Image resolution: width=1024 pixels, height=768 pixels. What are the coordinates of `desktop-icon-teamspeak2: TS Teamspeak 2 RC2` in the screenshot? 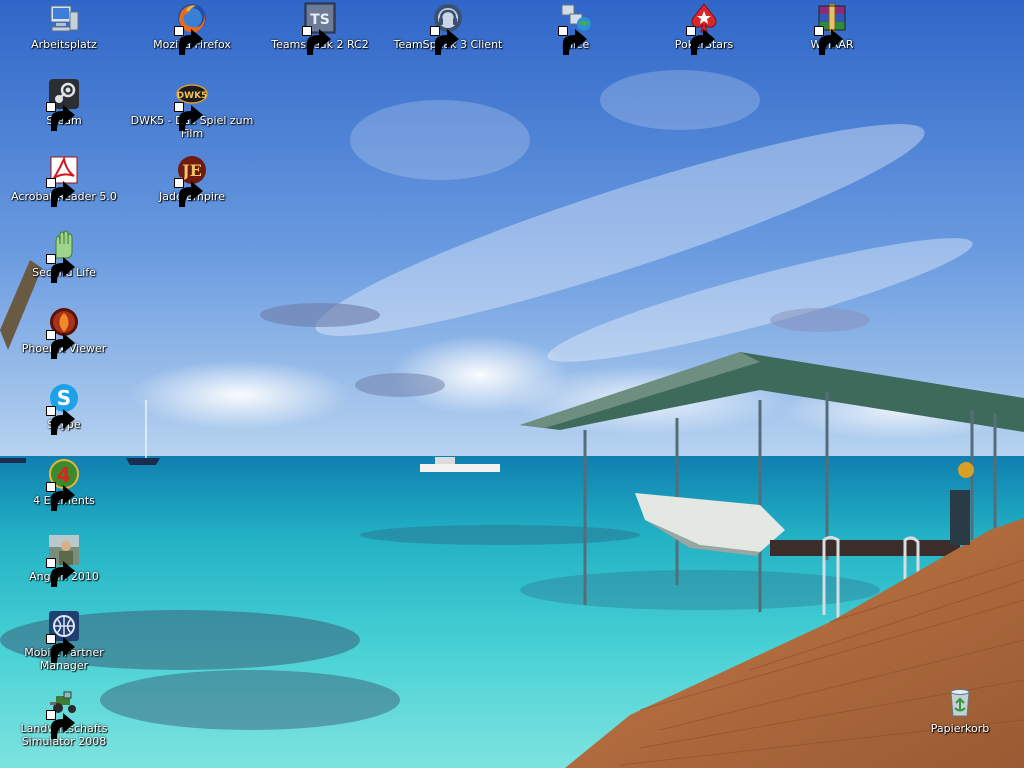 It's located at (320, 38).